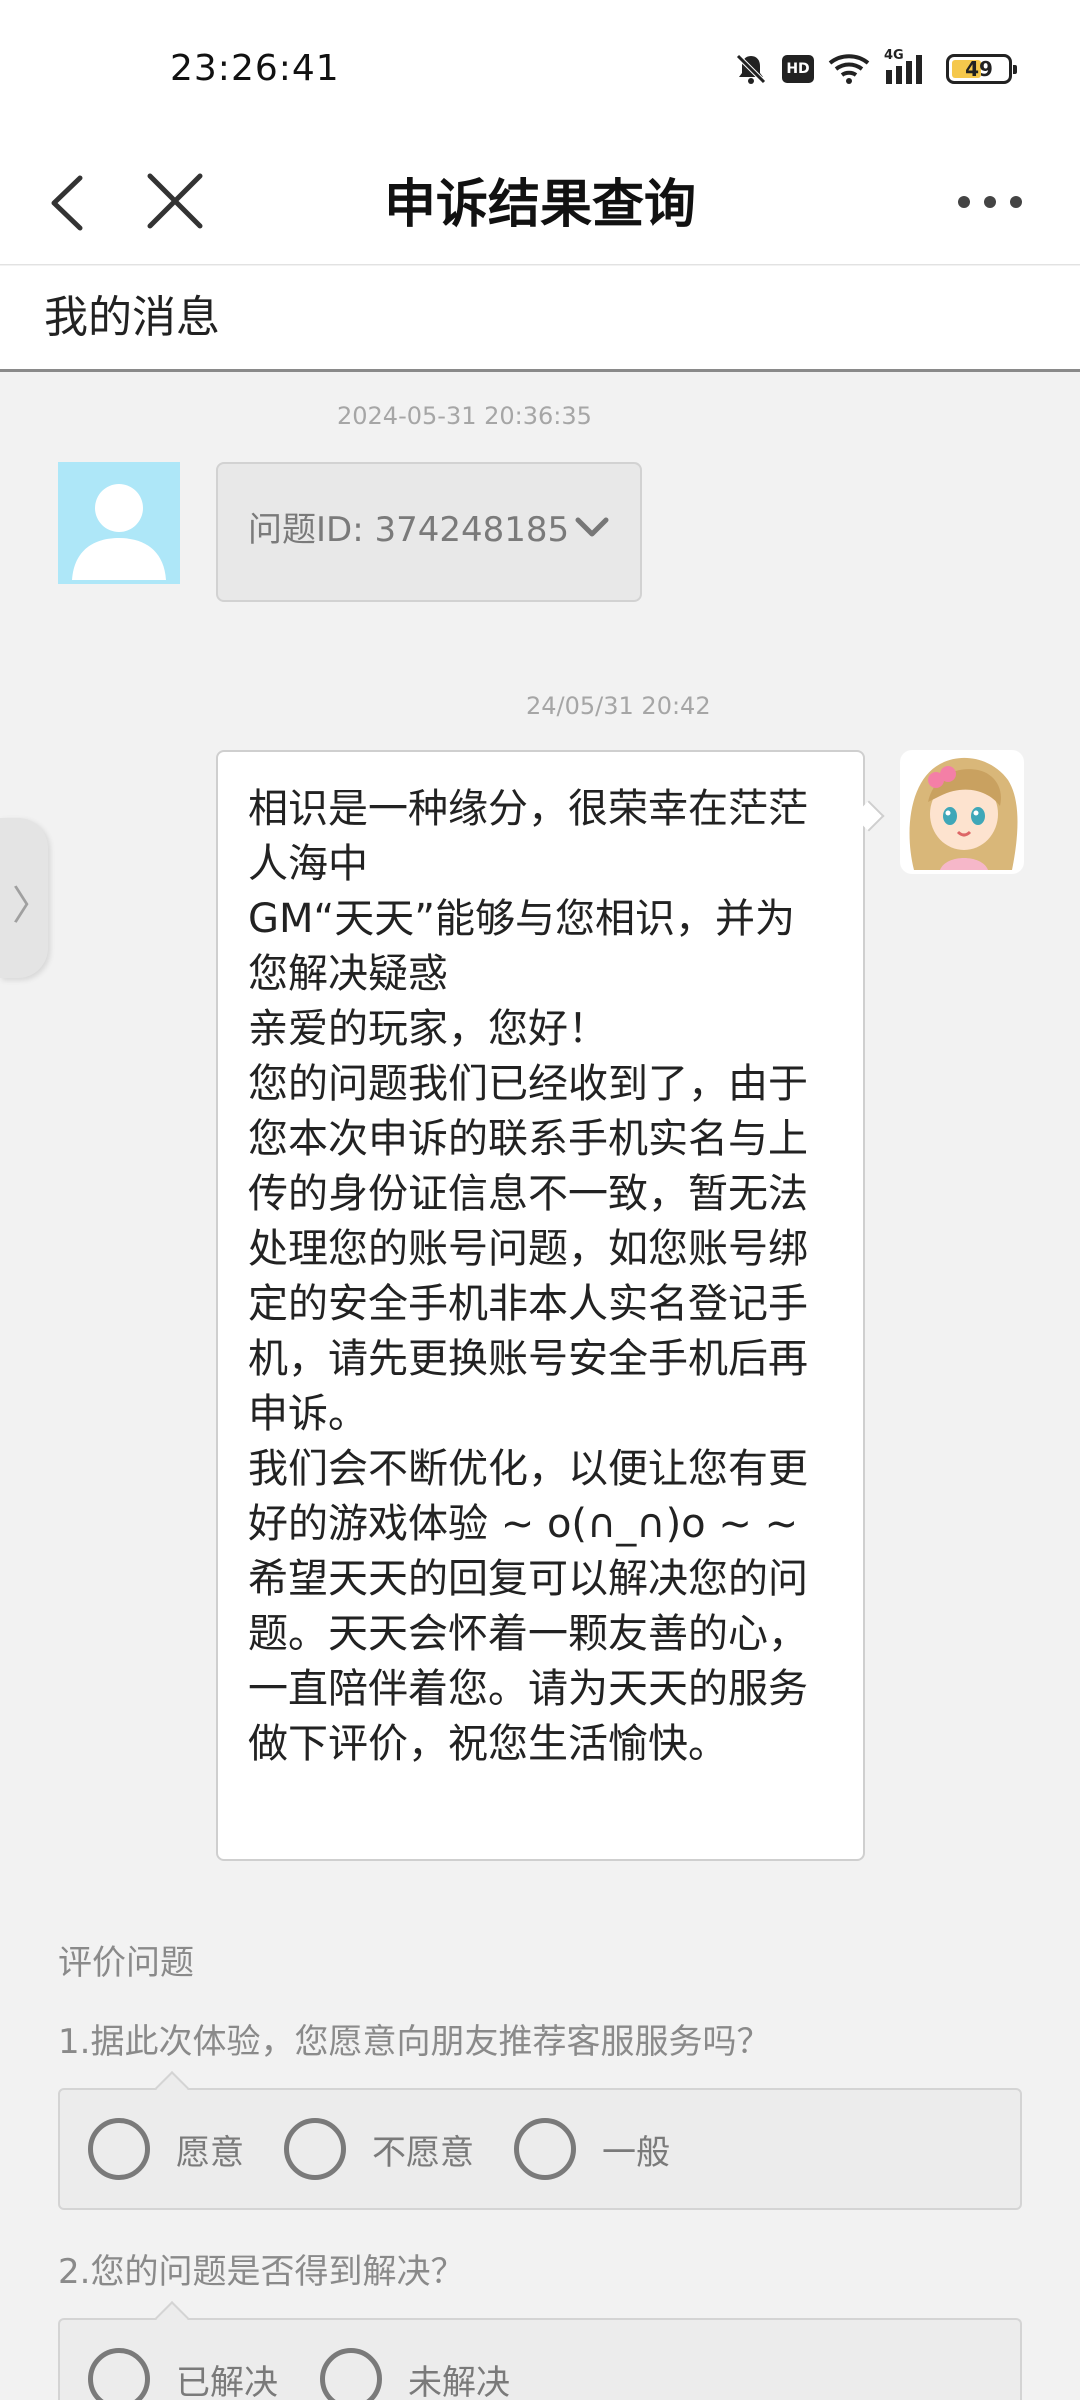 This screenshot has height=2400, width=1080. What do you see at coordinates (409, 530) in the screenshot?
I see `issue-id-text: 问题ID: 374248185` at bounding box center [409, 530].